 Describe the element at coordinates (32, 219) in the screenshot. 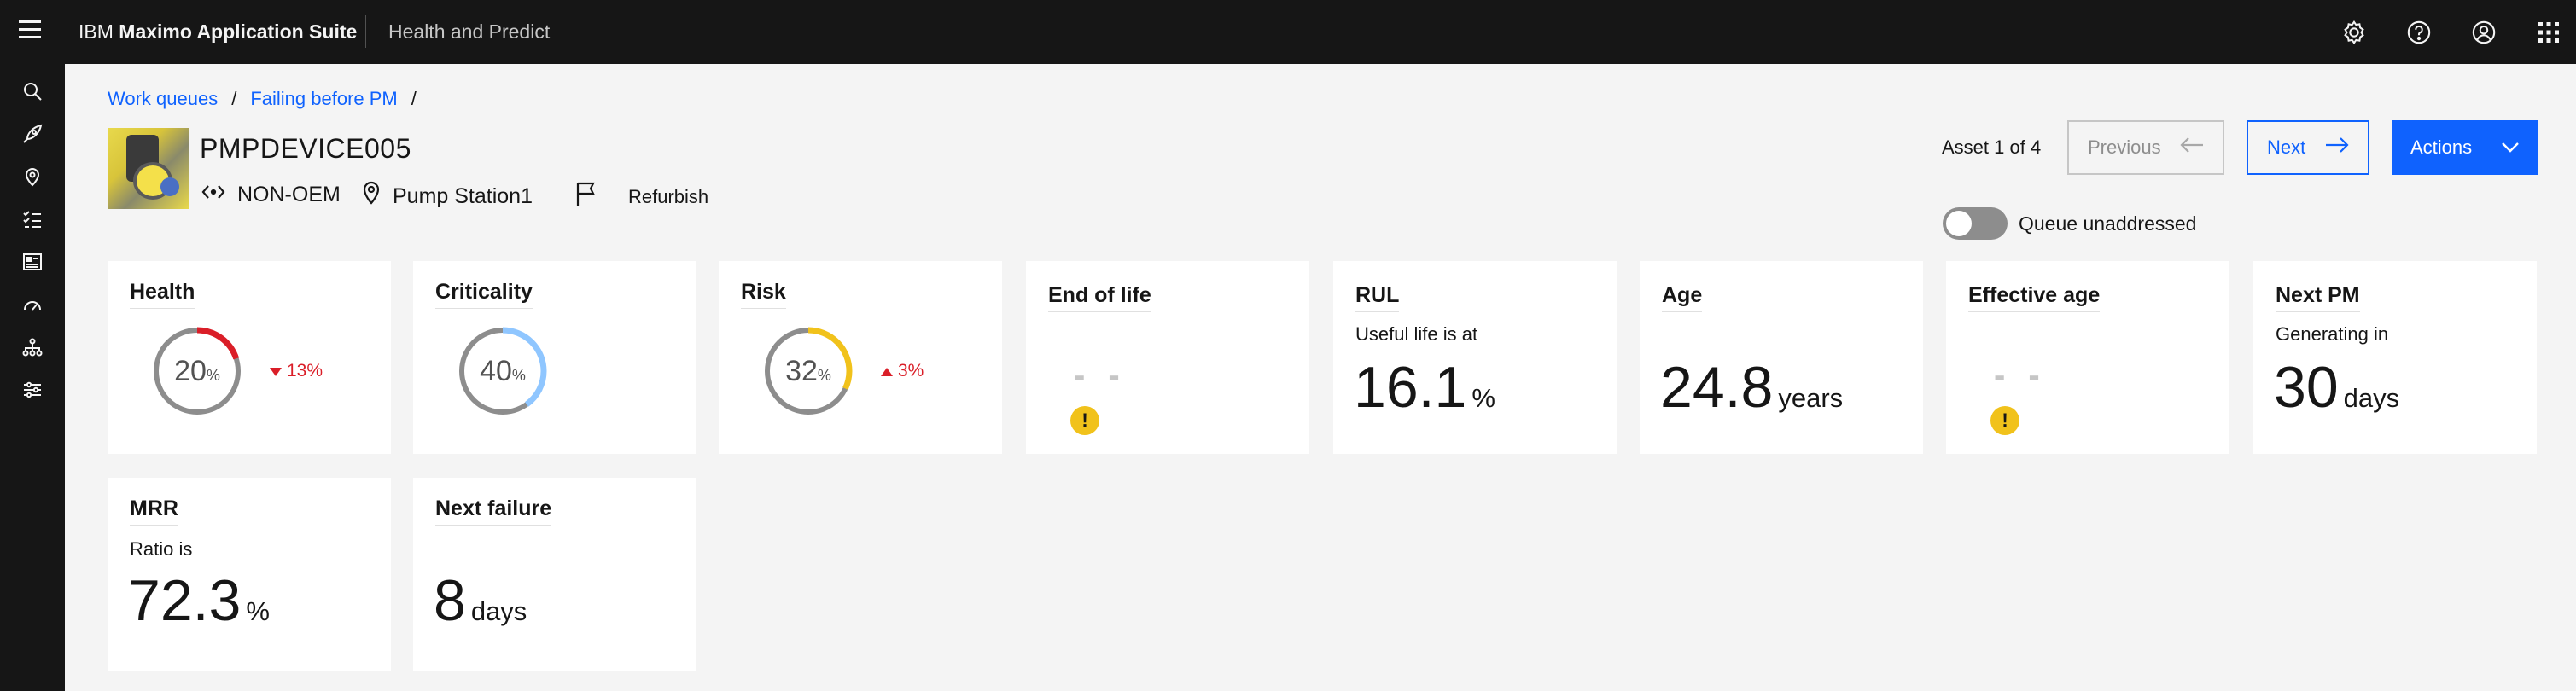

I see `checklist-icon` at that location.